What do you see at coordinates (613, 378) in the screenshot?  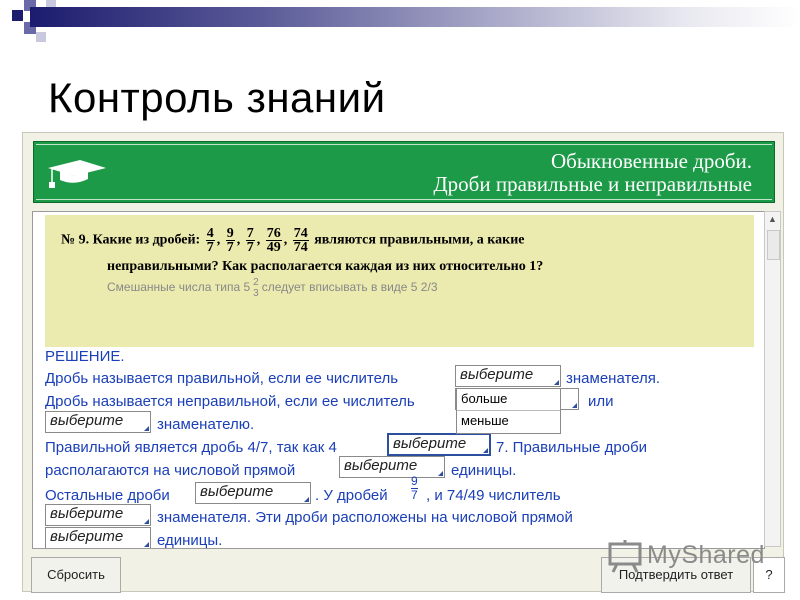 I see `solution-line-1-end: знаменателя.` at bounding box center [613, 378].